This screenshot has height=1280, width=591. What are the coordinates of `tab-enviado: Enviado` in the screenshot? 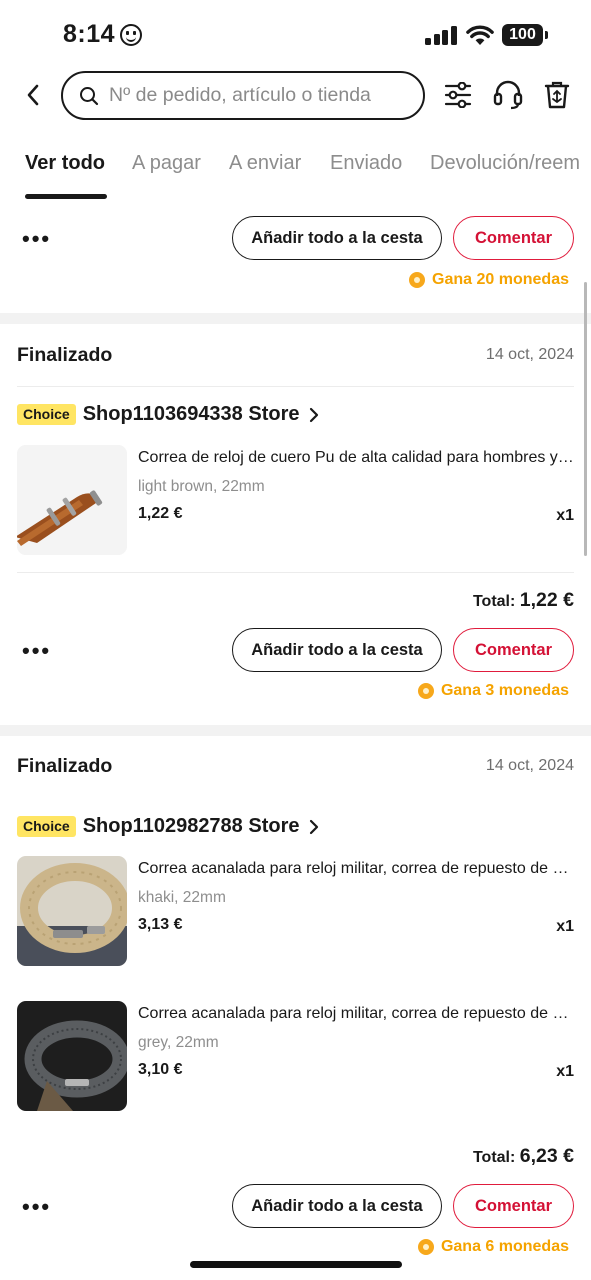 It's located at (366, 163).